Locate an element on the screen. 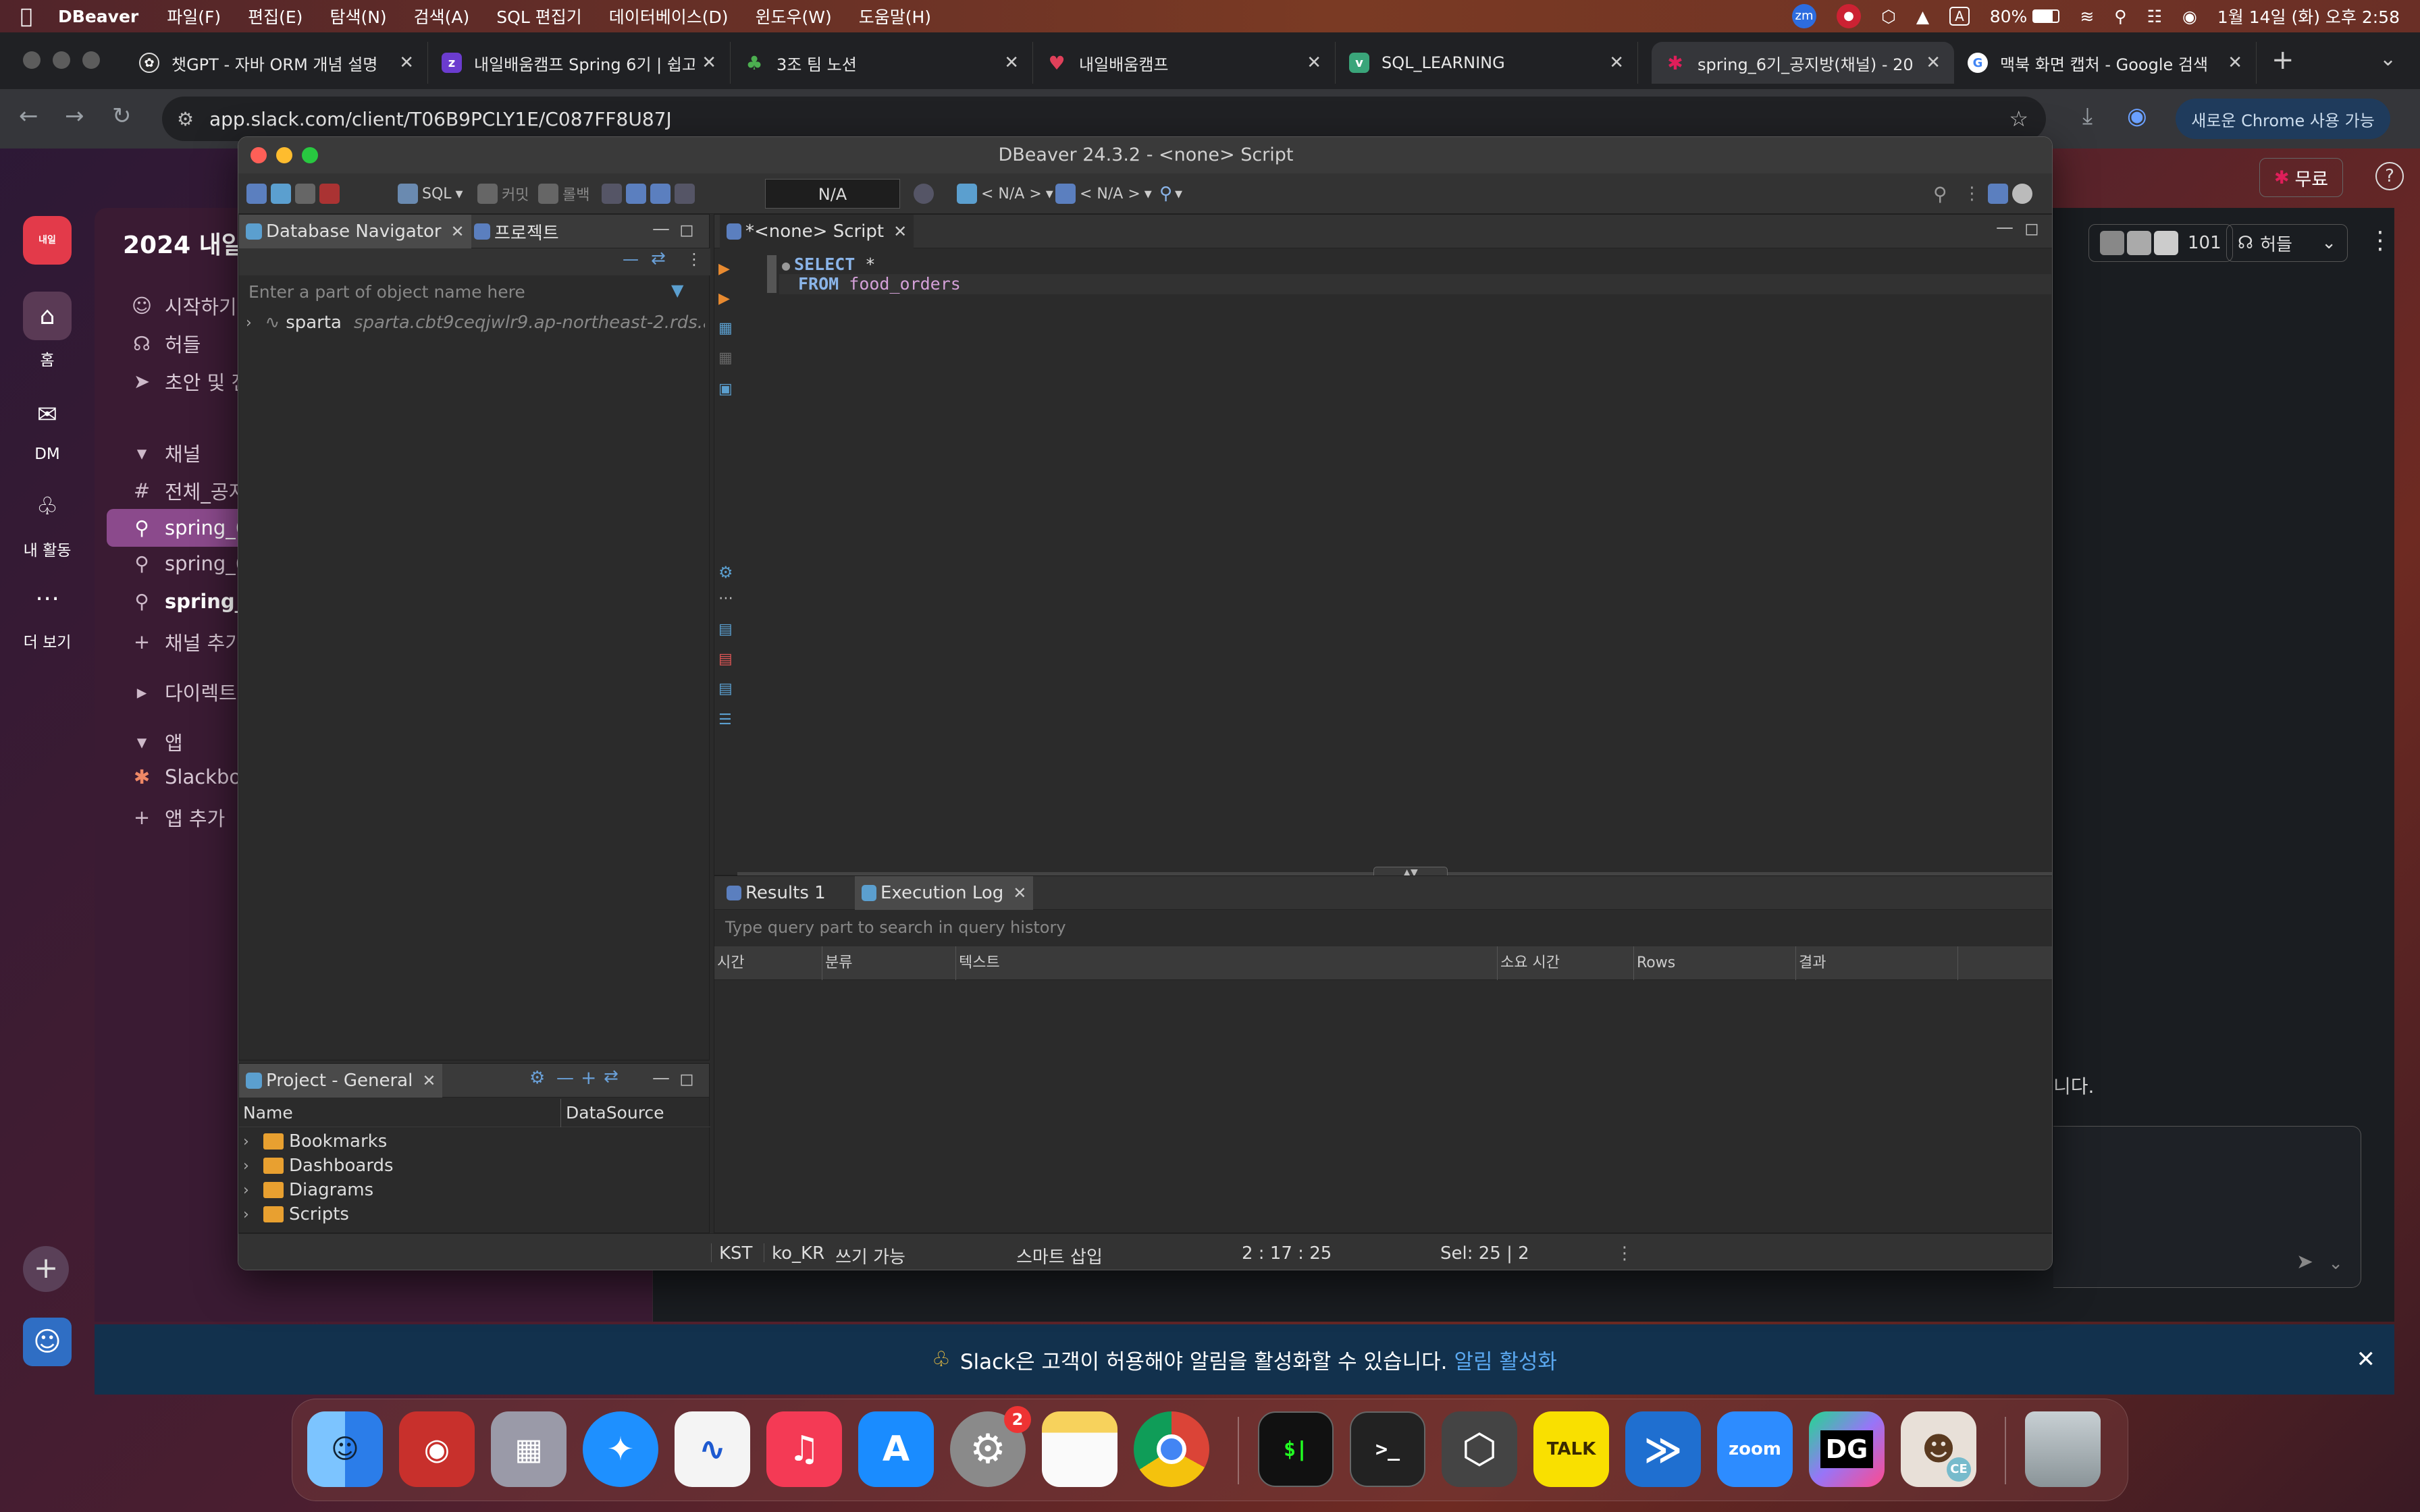  search-dropdown: ⚲ ▾ is located at coordinates (1170, 194).